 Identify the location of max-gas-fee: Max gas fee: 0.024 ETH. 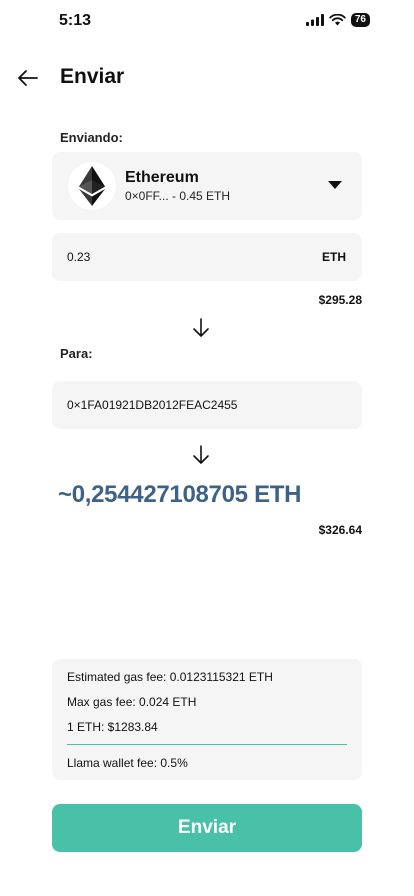
(132, 702).